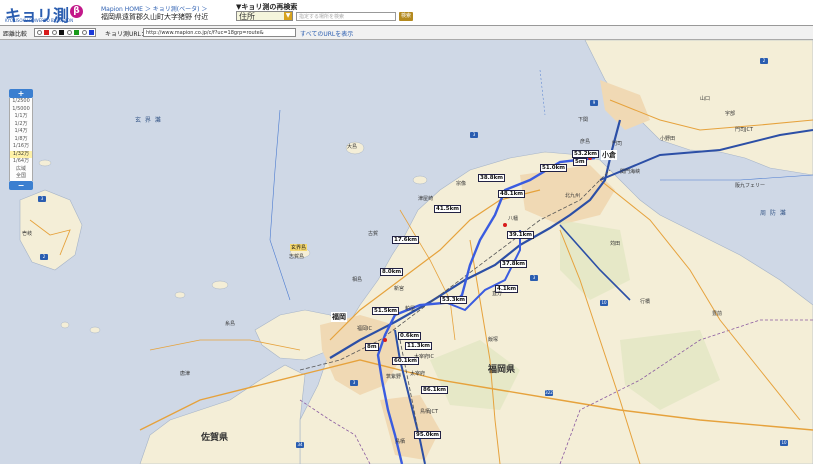  Describe the element at coordinates (352, 147) in the screenshot. I see `place-oshima: 大島` at that location.